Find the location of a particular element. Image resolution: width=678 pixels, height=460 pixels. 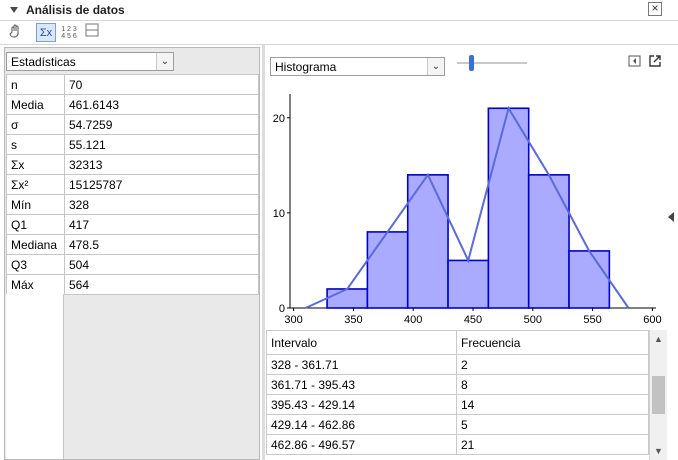

export-icon is located at coordinates (655, 61).